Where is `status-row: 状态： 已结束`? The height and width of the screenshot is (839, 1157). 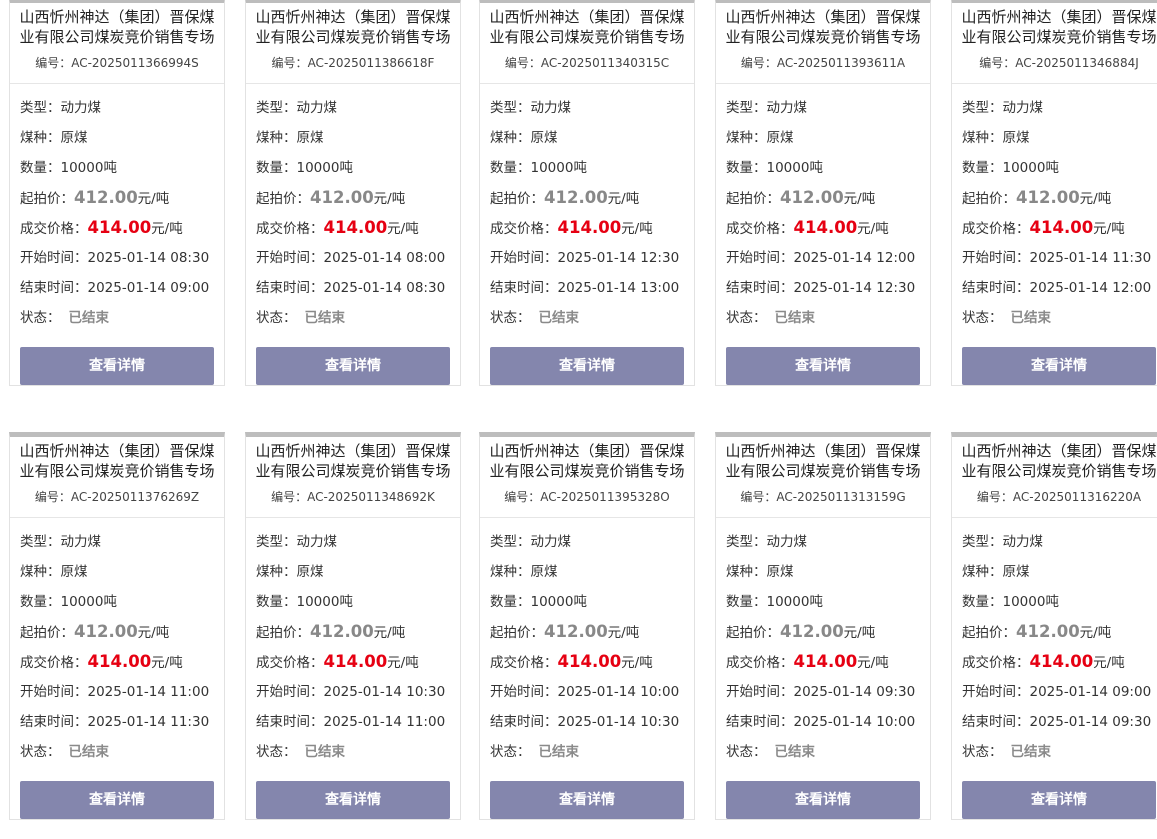 status-row: 状态： 已结束 is located at coordinates (587, 318).